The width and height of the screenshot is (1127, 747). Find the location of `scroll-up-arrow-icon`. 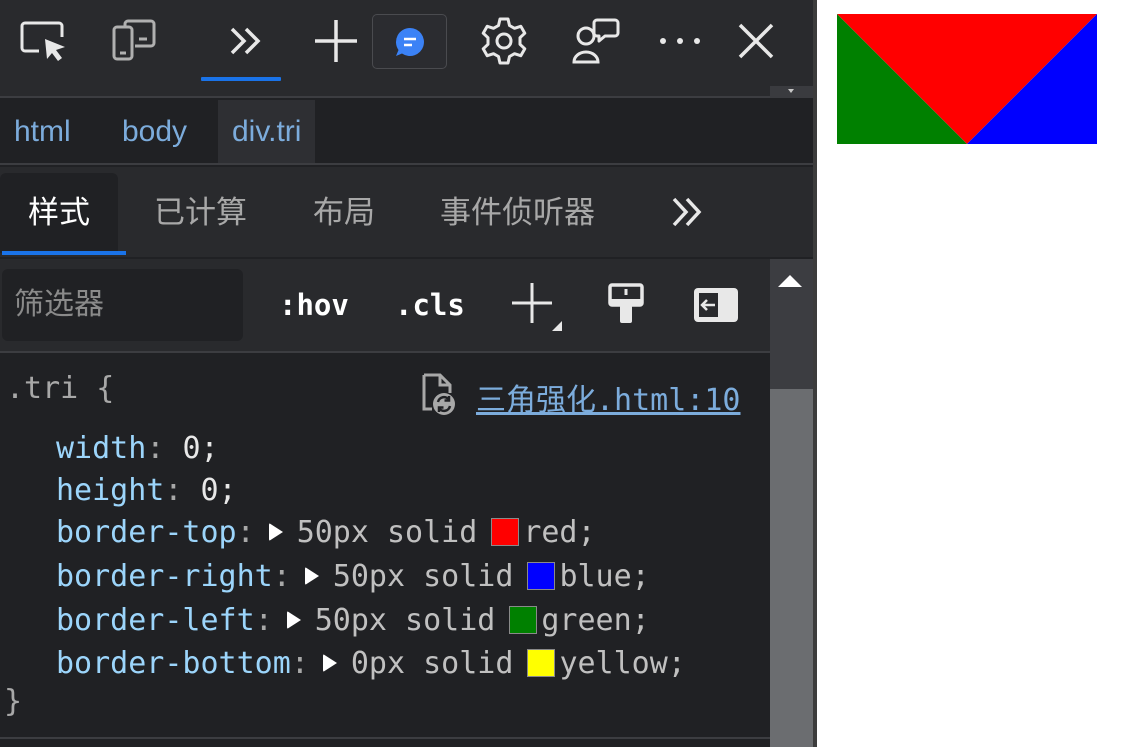

scroll-up-arrow-icon is located at coordinates (790, 281).